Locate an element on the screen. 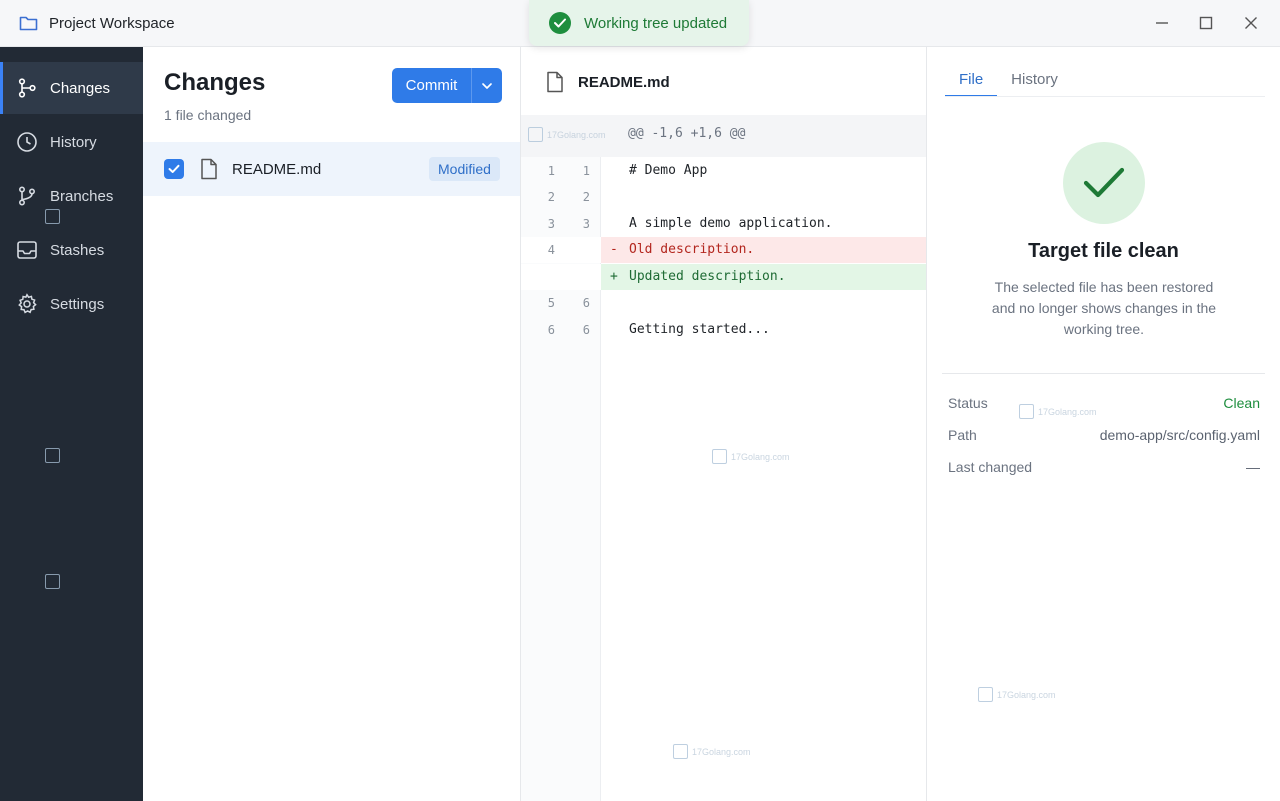 The width and height of the screenshot is (1280, 801). toast-message: Working tree updated is located at coordinates (656, 23).